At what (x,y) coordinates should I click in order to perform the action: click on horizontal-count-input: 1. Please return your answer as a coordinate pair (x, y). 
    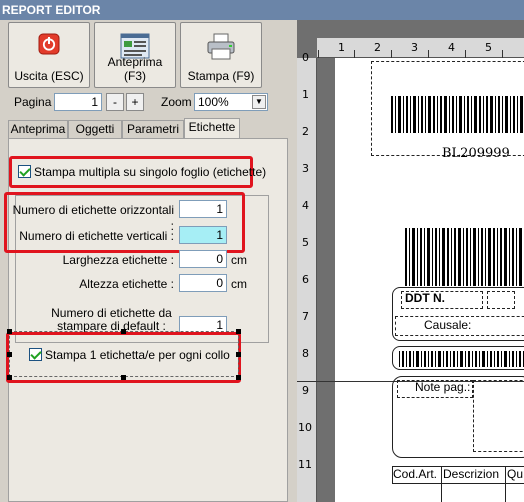
    Looking at the image, I should click on (203, 209).